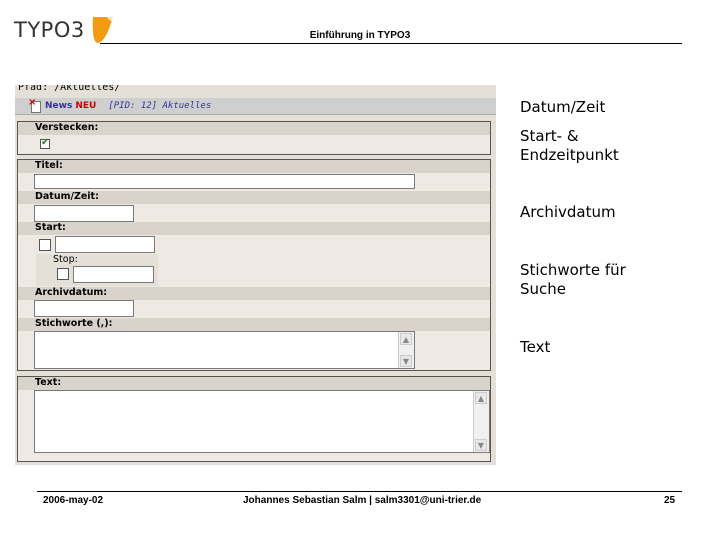  I want to click on title-label: Titel:, so click(49, 165).